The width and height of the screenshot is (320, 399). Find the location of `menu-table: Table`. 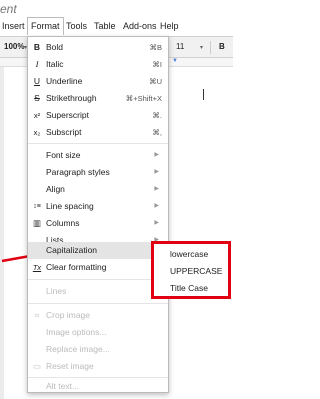

menu-table: Table is located at coordinates (105, 27).